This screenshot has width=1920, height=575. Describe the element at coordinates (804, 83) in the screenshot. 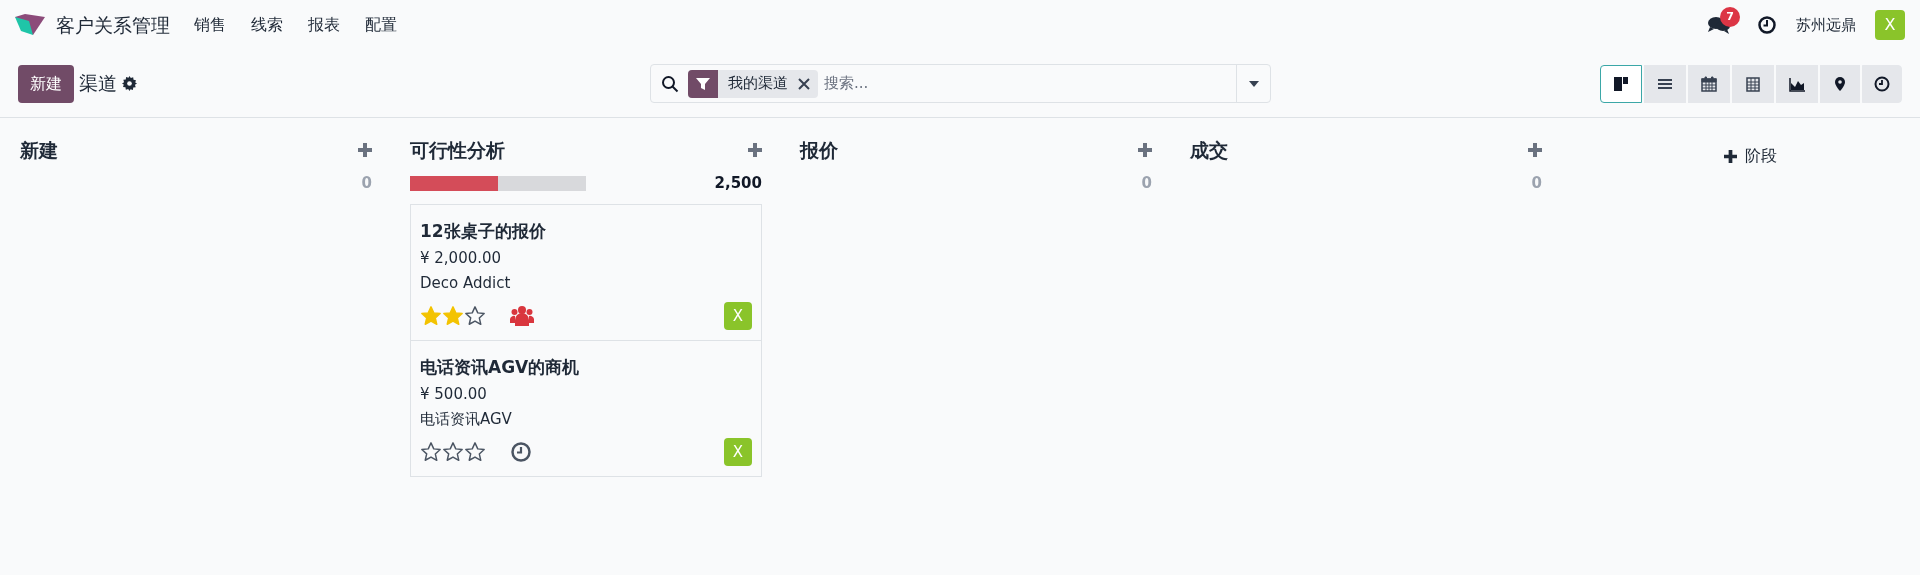

I see `close-icon` at that location.